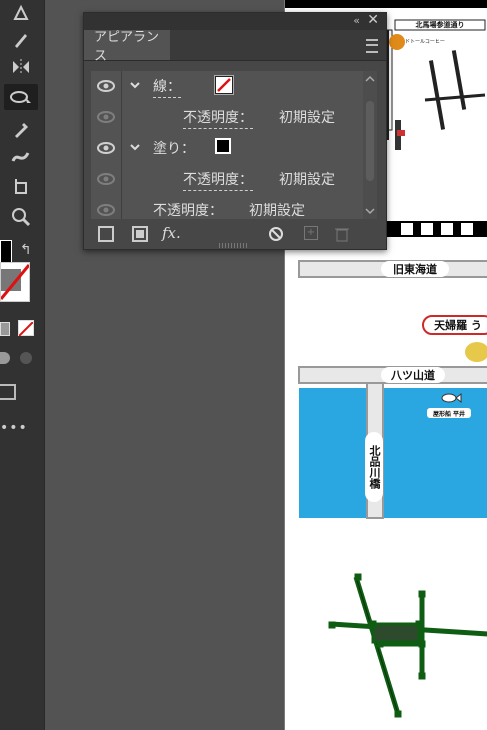 Image resolution: width=487 pixels, height=730 pixels. Describe the element at coordinates (227, 207) in the screenshot. I see `object-opacity-row: 不透明度： 初期設定` at that location.